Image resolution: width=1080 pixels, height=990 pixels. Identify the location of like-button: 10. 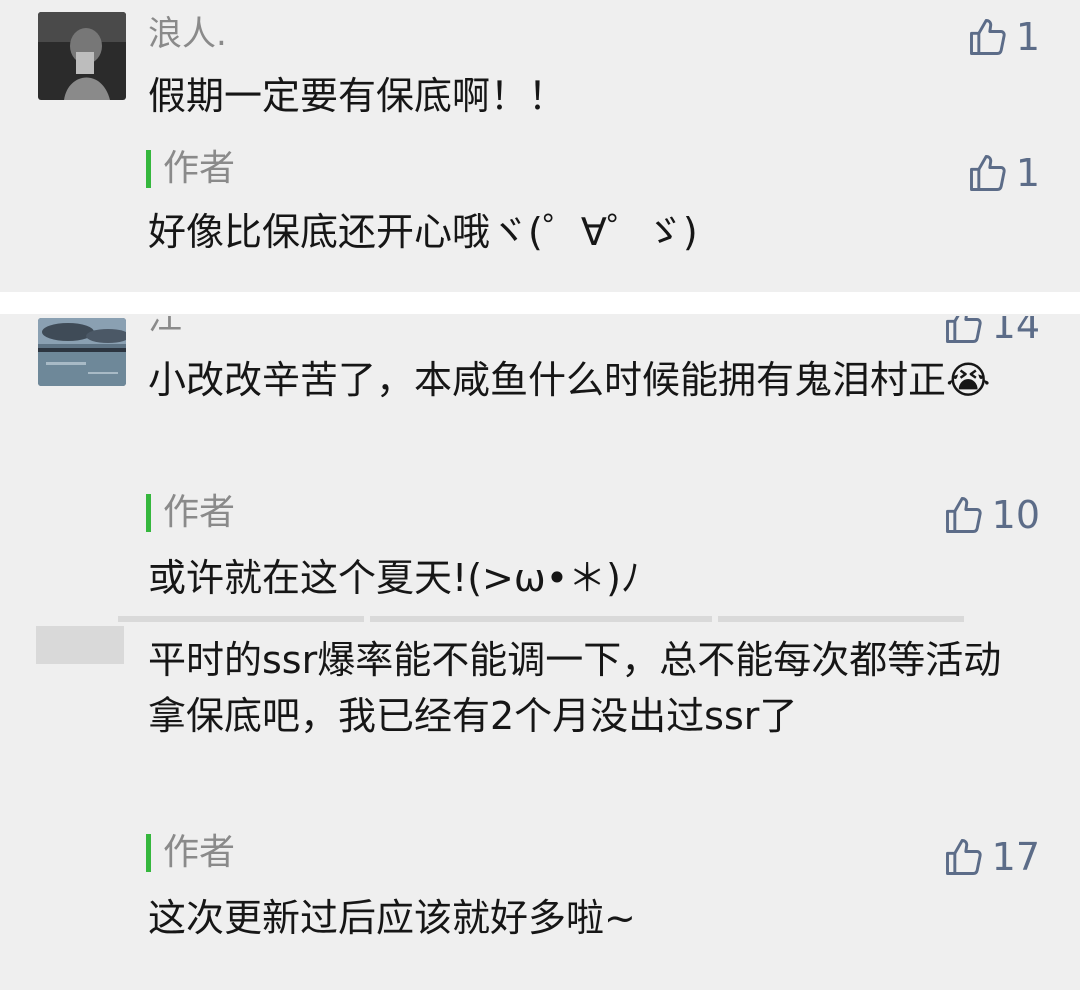
(991, 515).